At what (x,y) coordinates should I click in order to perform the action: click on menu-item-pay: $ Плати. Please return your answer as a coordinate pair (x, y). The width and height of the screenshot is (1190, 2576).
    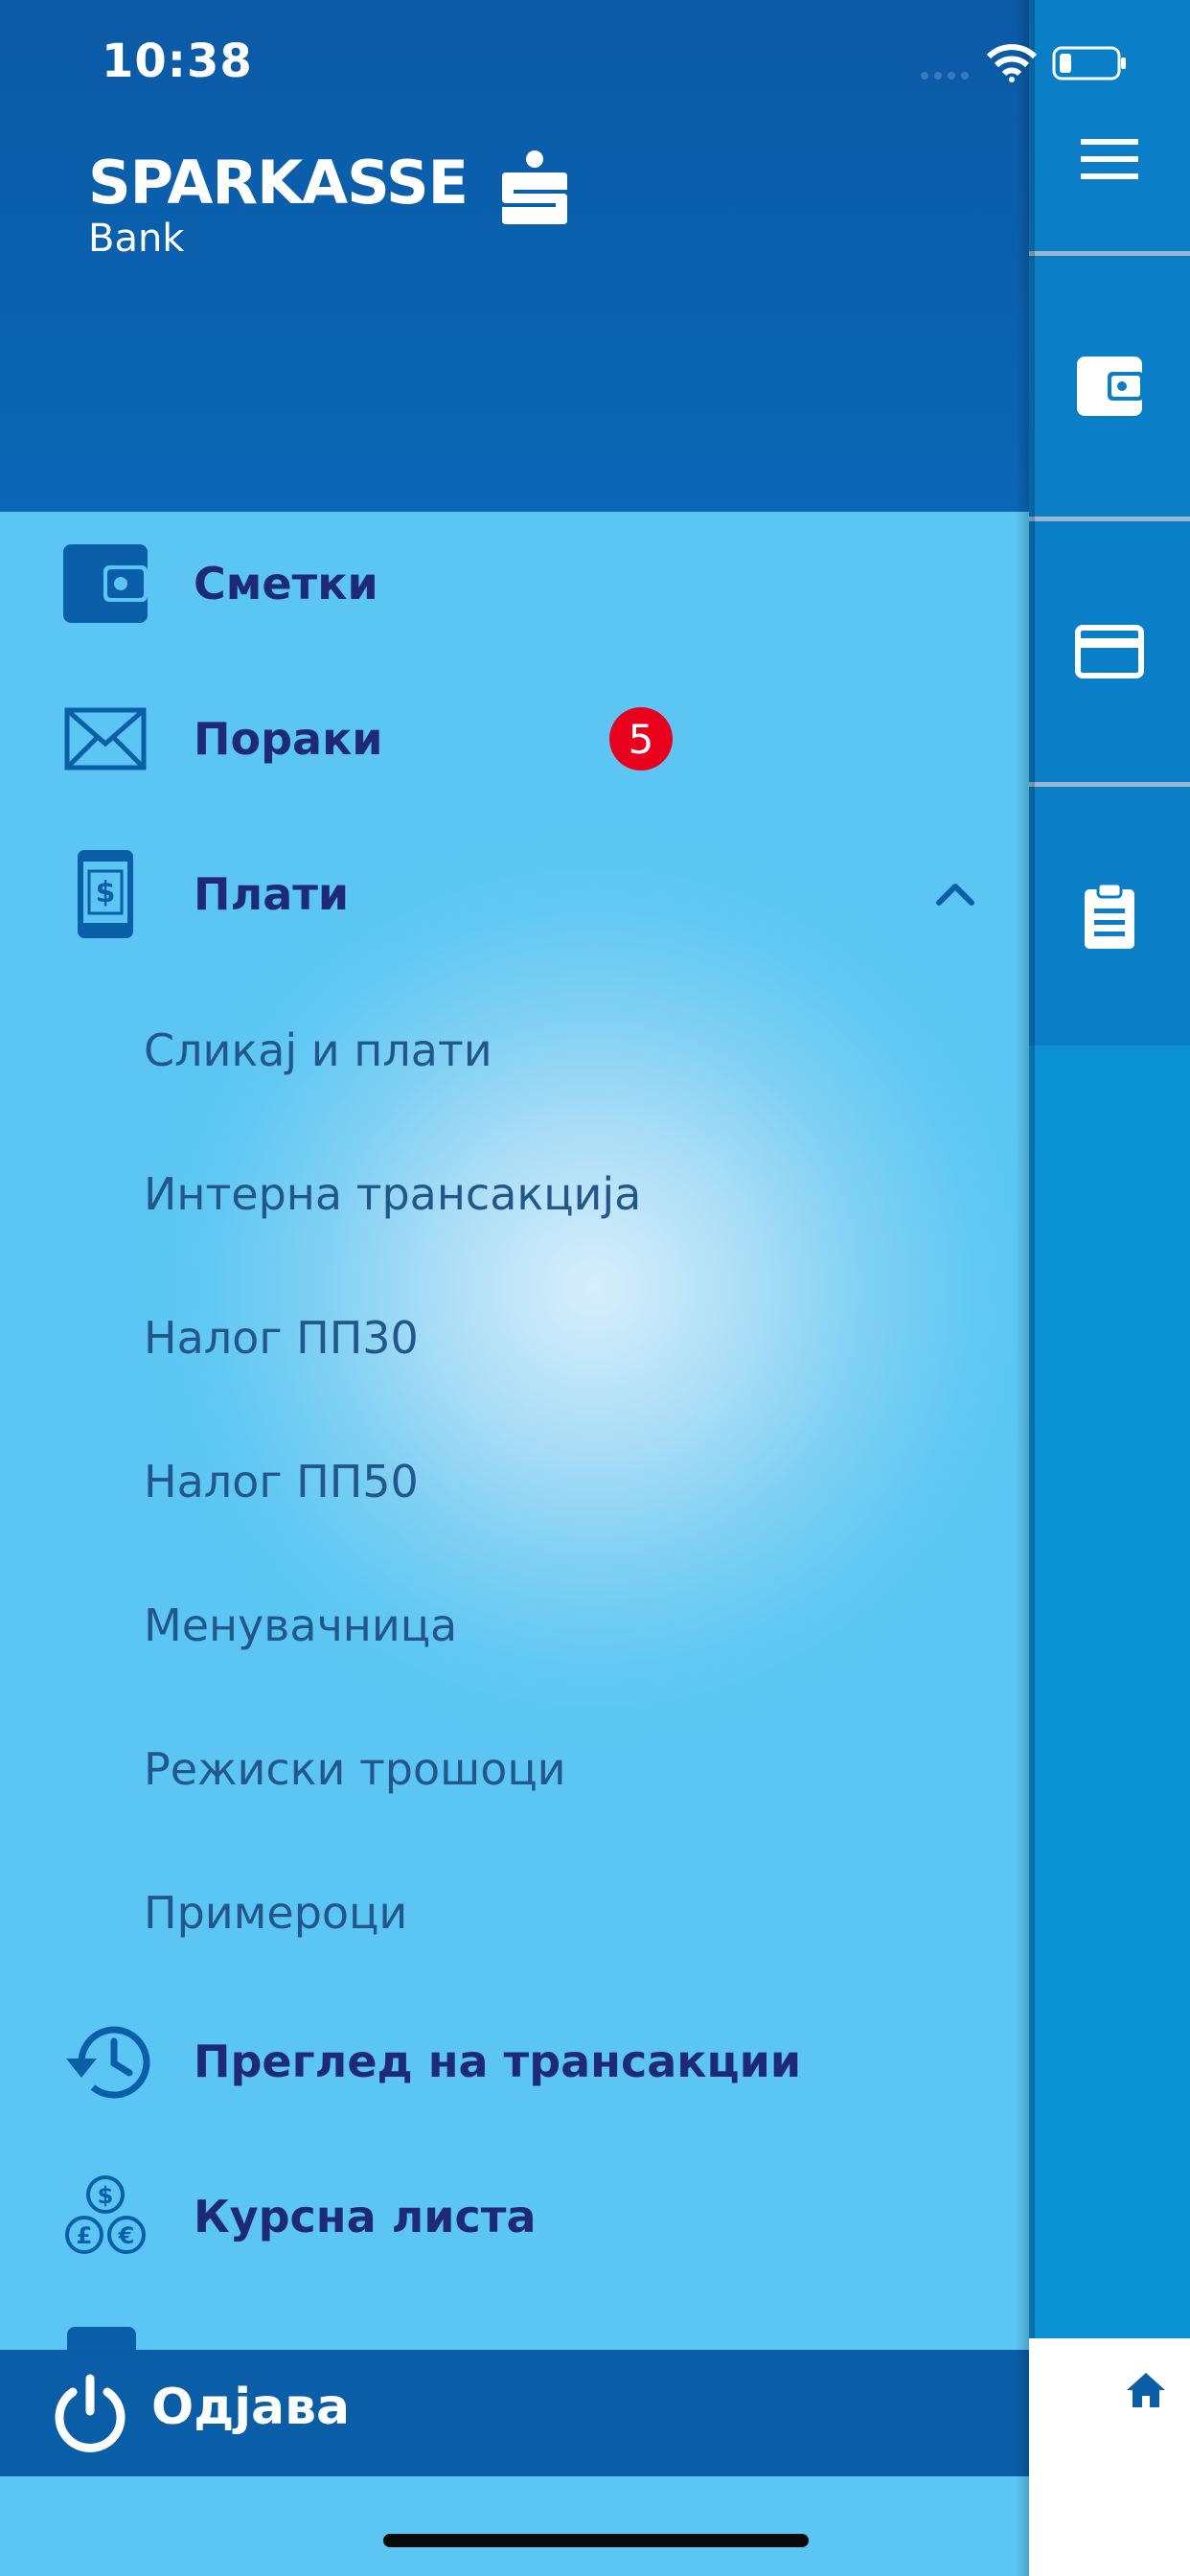
    Looking at the image, I should click on (514, 894).